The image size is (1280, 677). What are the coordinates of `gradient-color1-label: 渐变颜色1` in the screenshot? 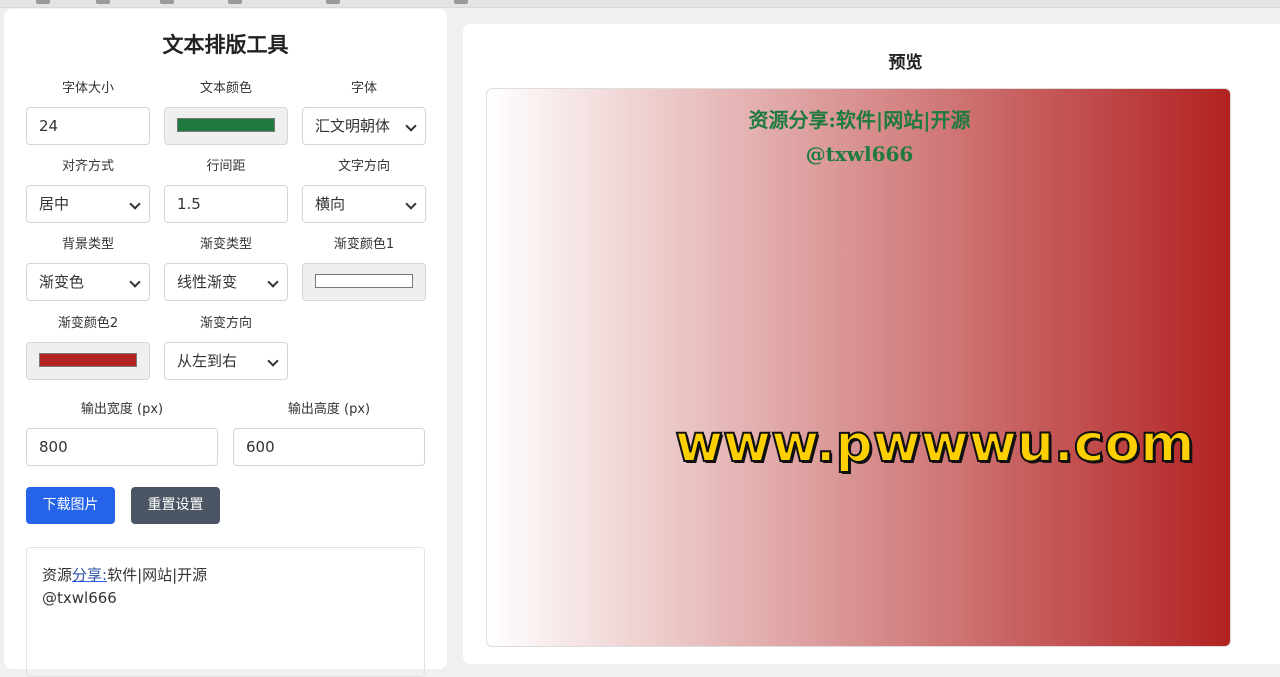 It's located at (364, 244).